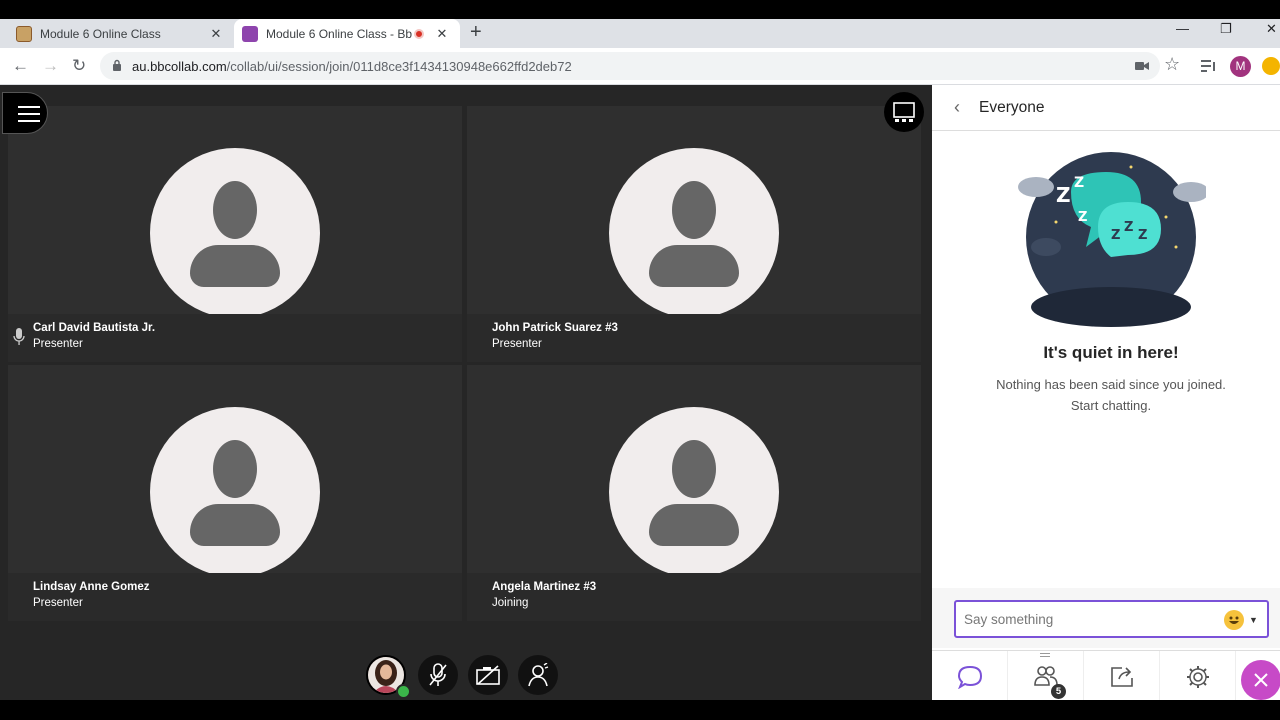 This screenshot has height=720, width=1280. I want to click on close-icon, so click(1261, 680).